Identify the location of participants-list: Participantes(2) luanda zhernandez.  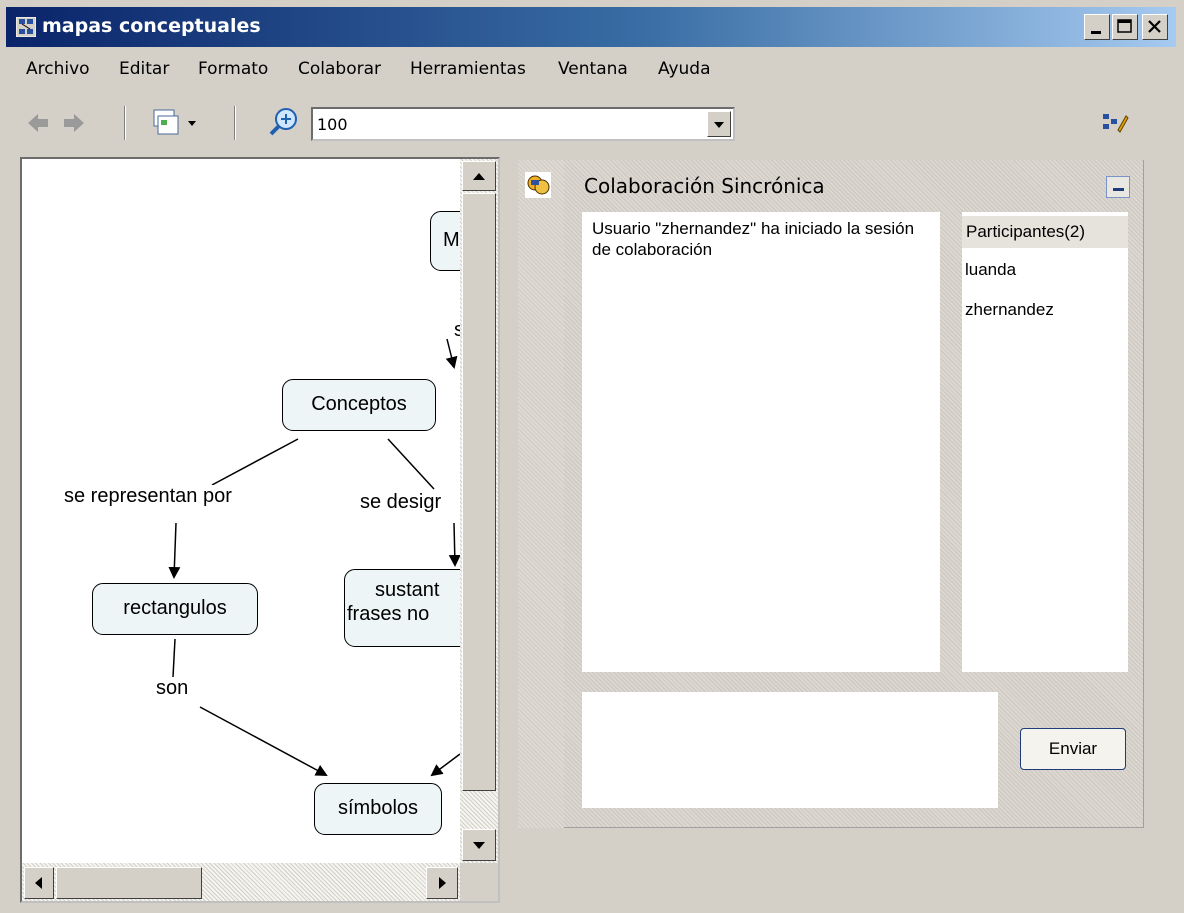
(1045, 442).